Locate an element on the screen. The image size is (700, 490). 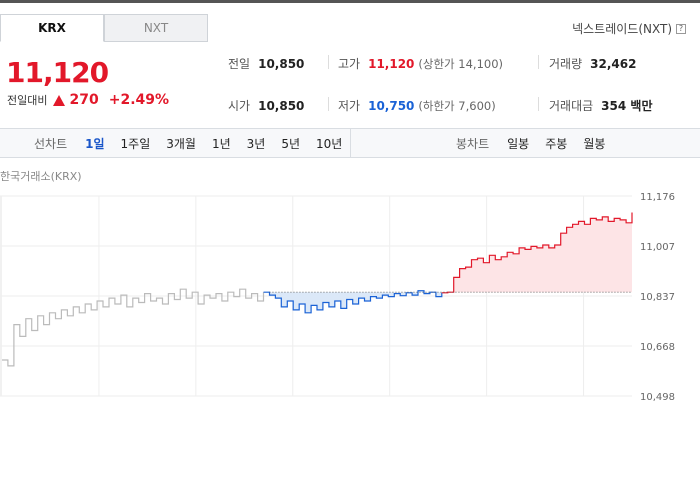
exchange-label: 한국거래소(KRX) is located at coordinates (41, 176).